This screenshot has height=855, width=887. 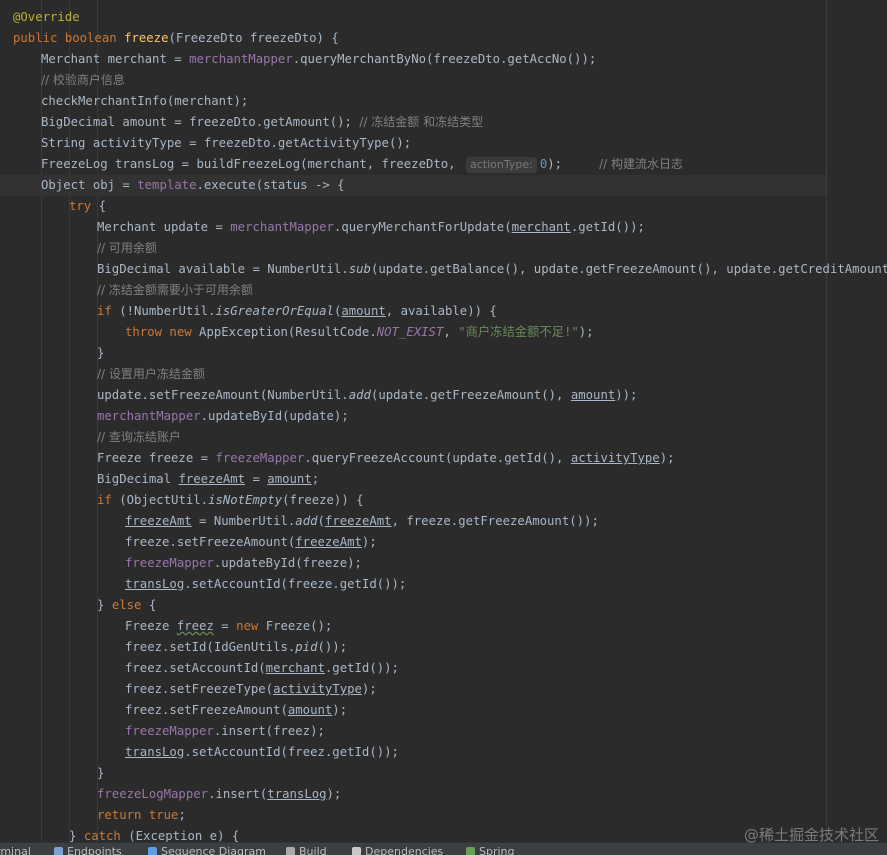 What do you see at coordinates (413, 752) in the screenshot?
I see `code-line: transLog.setAccountId(freez.getId());` at bounding box center [413, 752].